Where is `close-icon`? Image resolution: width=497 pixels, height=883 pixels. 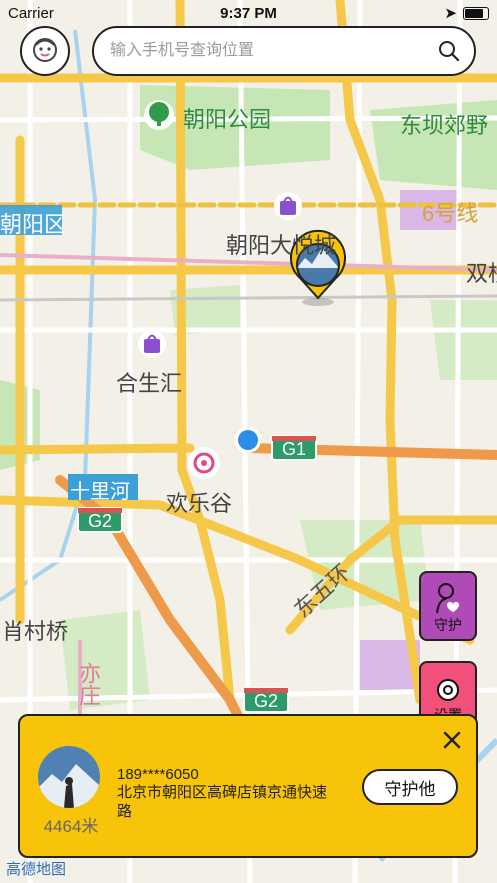 close-icon is located at coordinates (452, 740).